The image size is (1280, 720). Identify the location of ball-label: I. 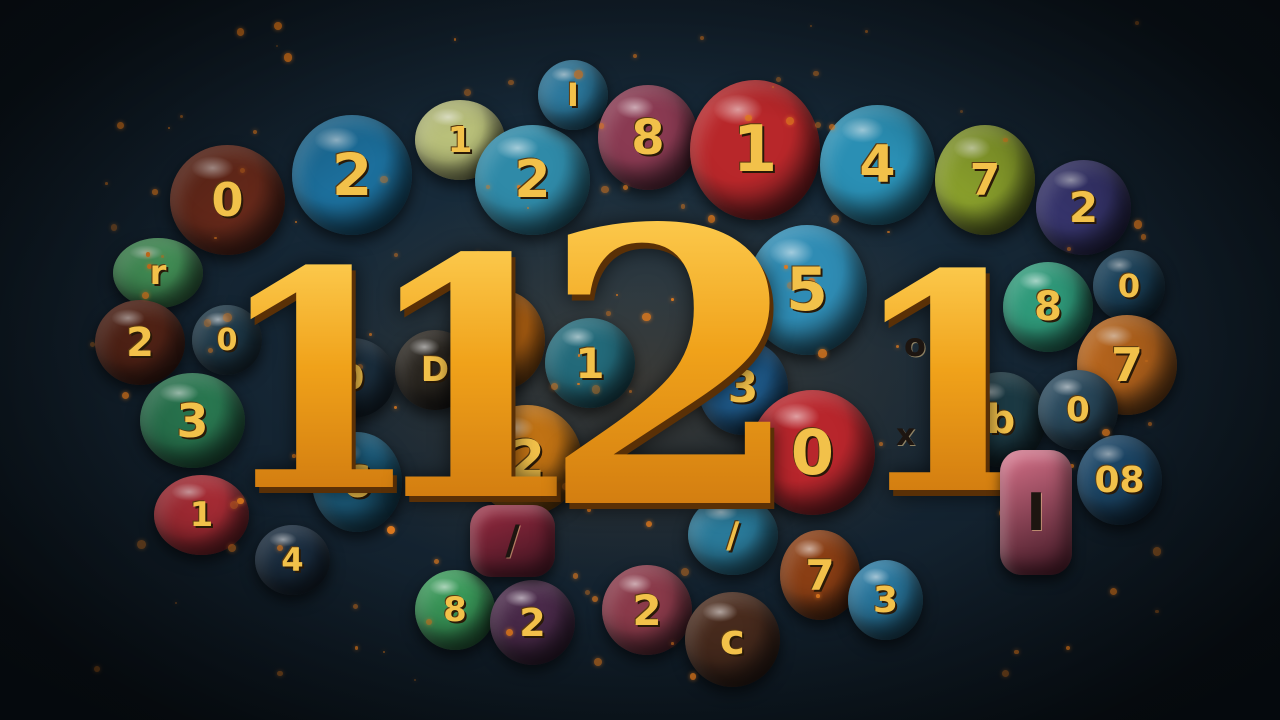
(573, 95).